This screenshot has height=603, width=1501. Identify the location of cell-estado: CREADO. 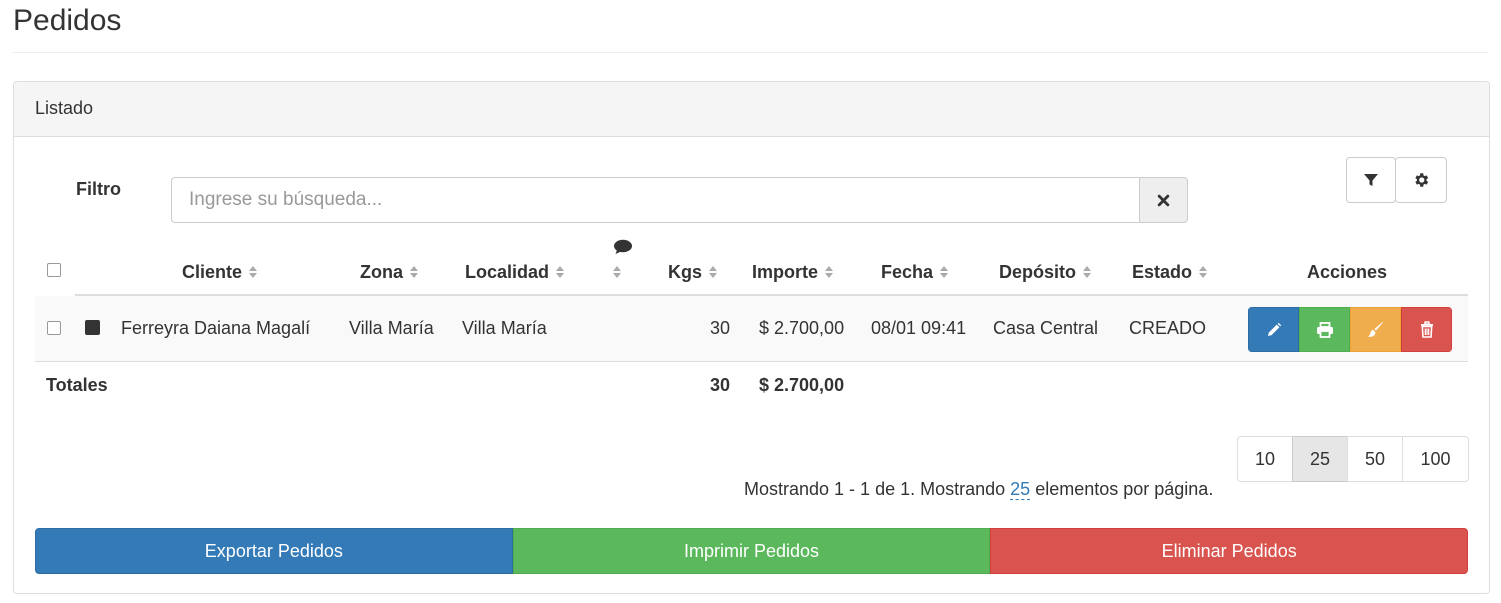
(1168, 328).